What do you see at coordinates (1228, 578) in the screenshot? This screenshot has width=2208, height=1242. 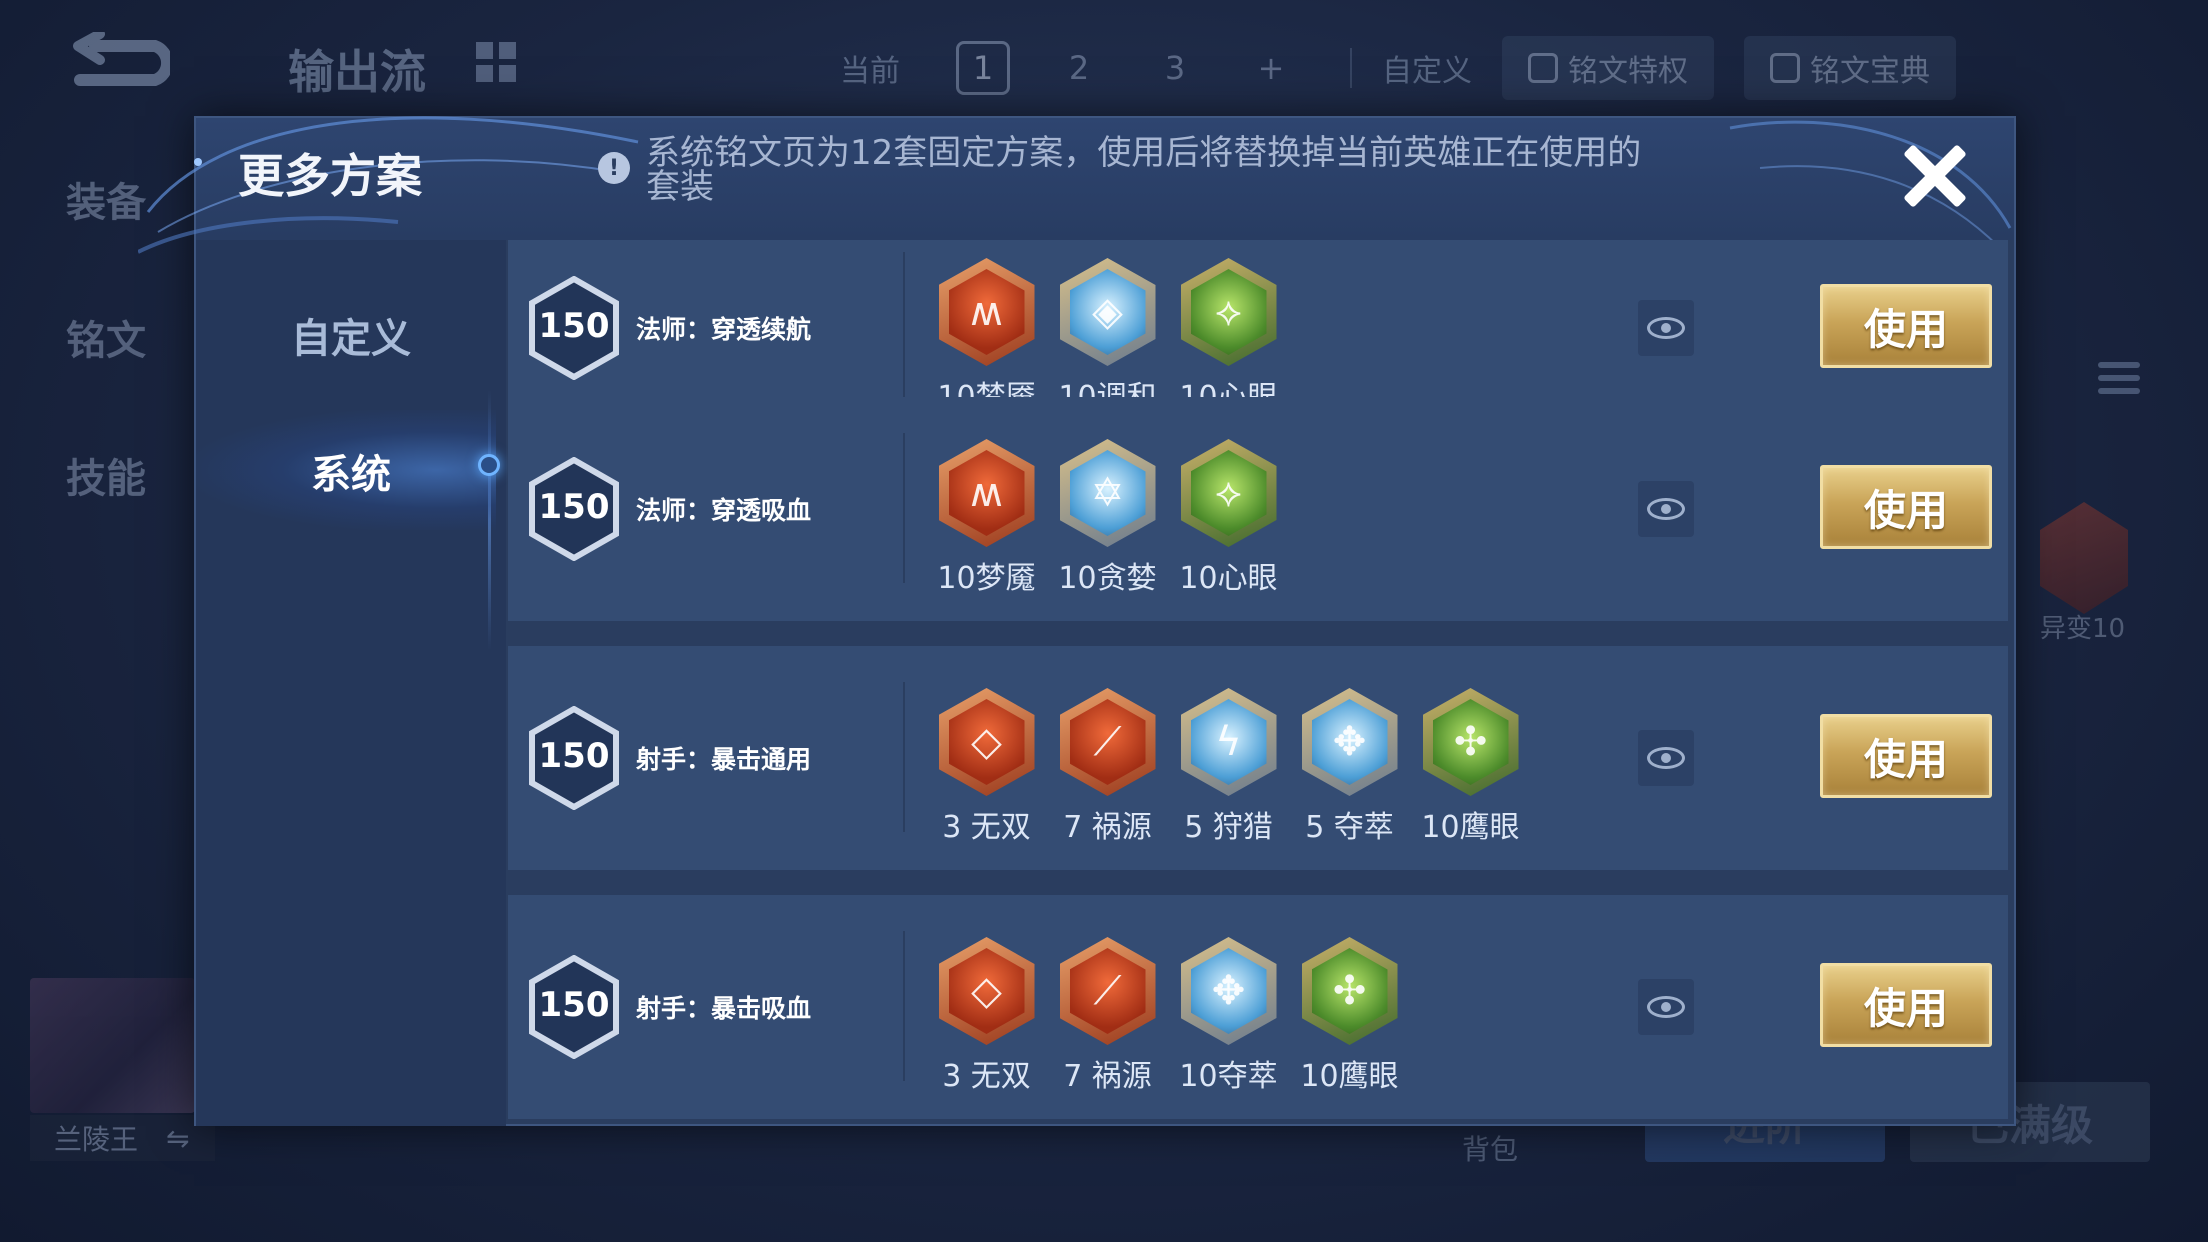 I see `rune-label: 10心眼` at bounding box center [1228, 578].